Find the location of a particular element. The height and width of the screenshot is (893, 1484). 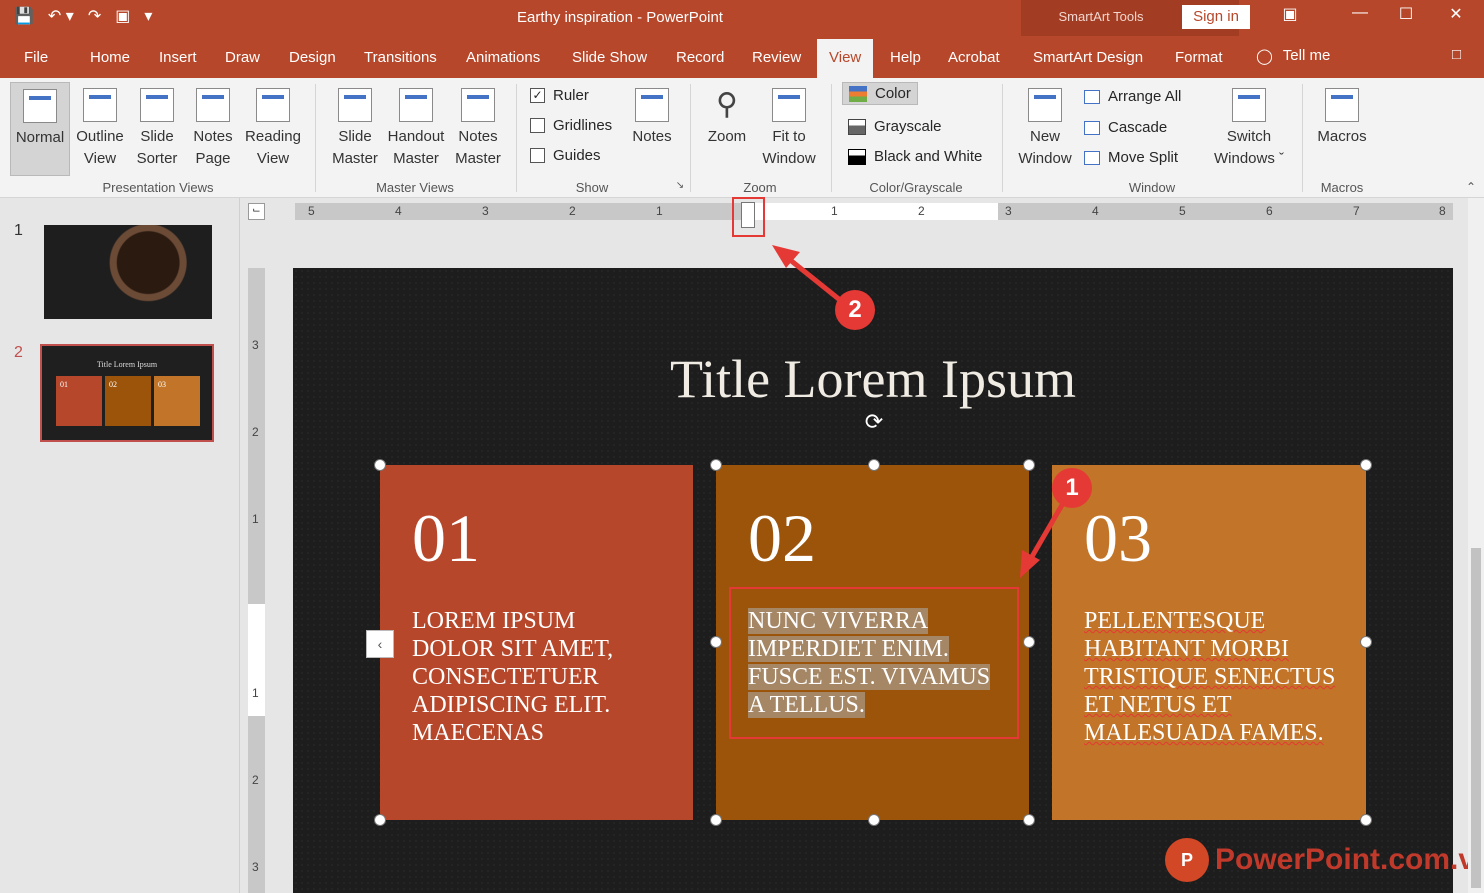

notes-button: Notes is located at coordinates (652, 118).